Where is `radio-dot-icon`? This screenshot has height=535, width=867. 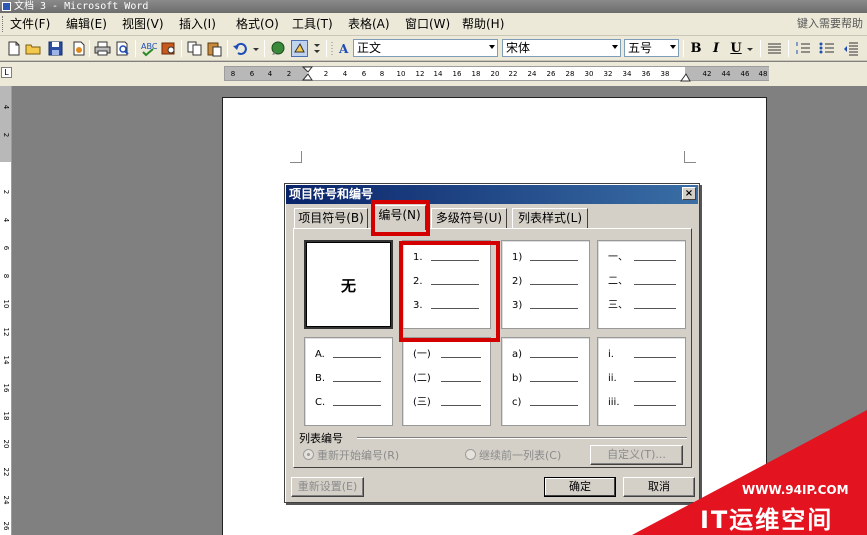
radio-dot-icon is located at coordinates (308, 454).